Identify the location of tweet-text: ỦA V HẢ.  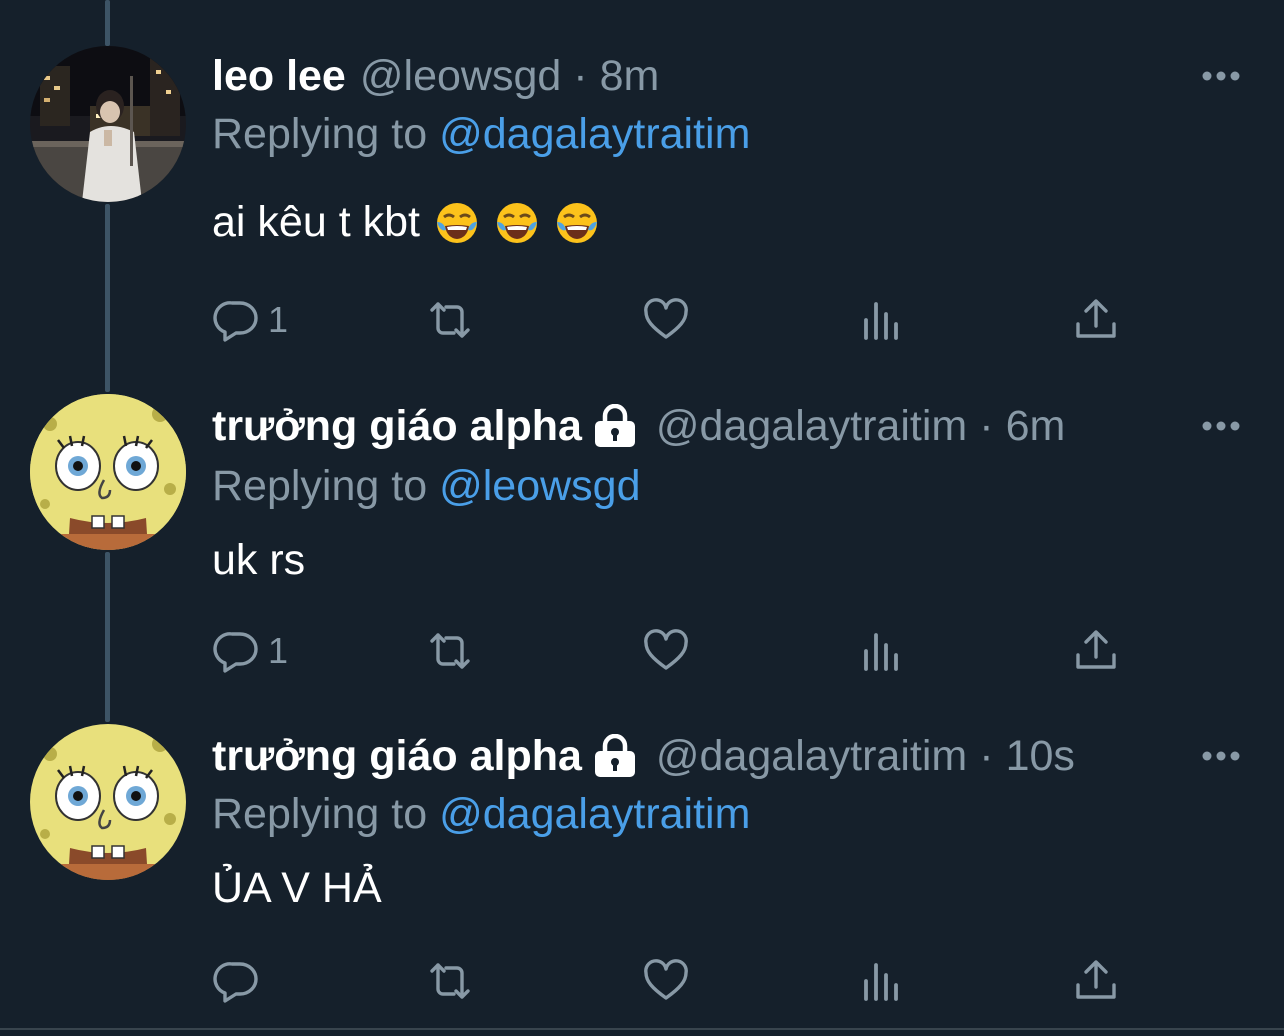
(297, 888).